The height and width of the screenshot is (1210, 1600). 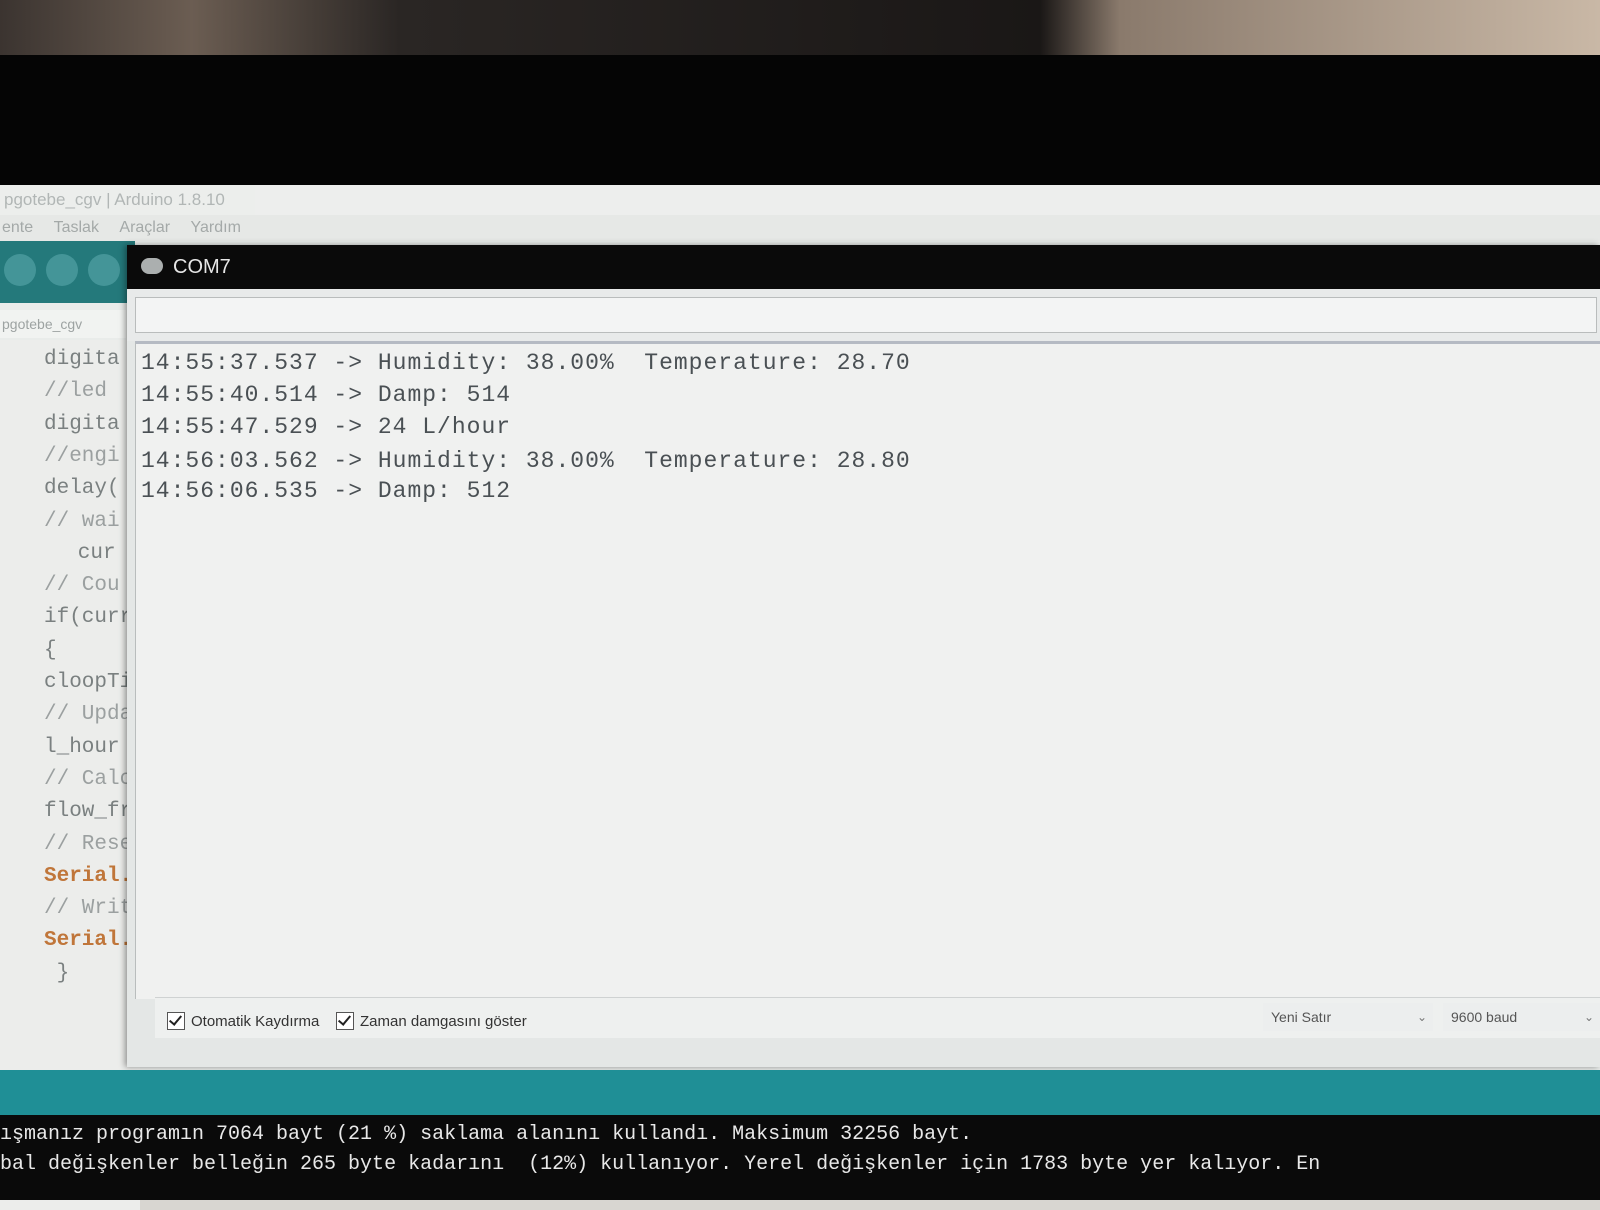 What do you see at coordinates (88, 682) in the screenshot?
I see `code-line: cloopTi` at bounding box center [88, 682].